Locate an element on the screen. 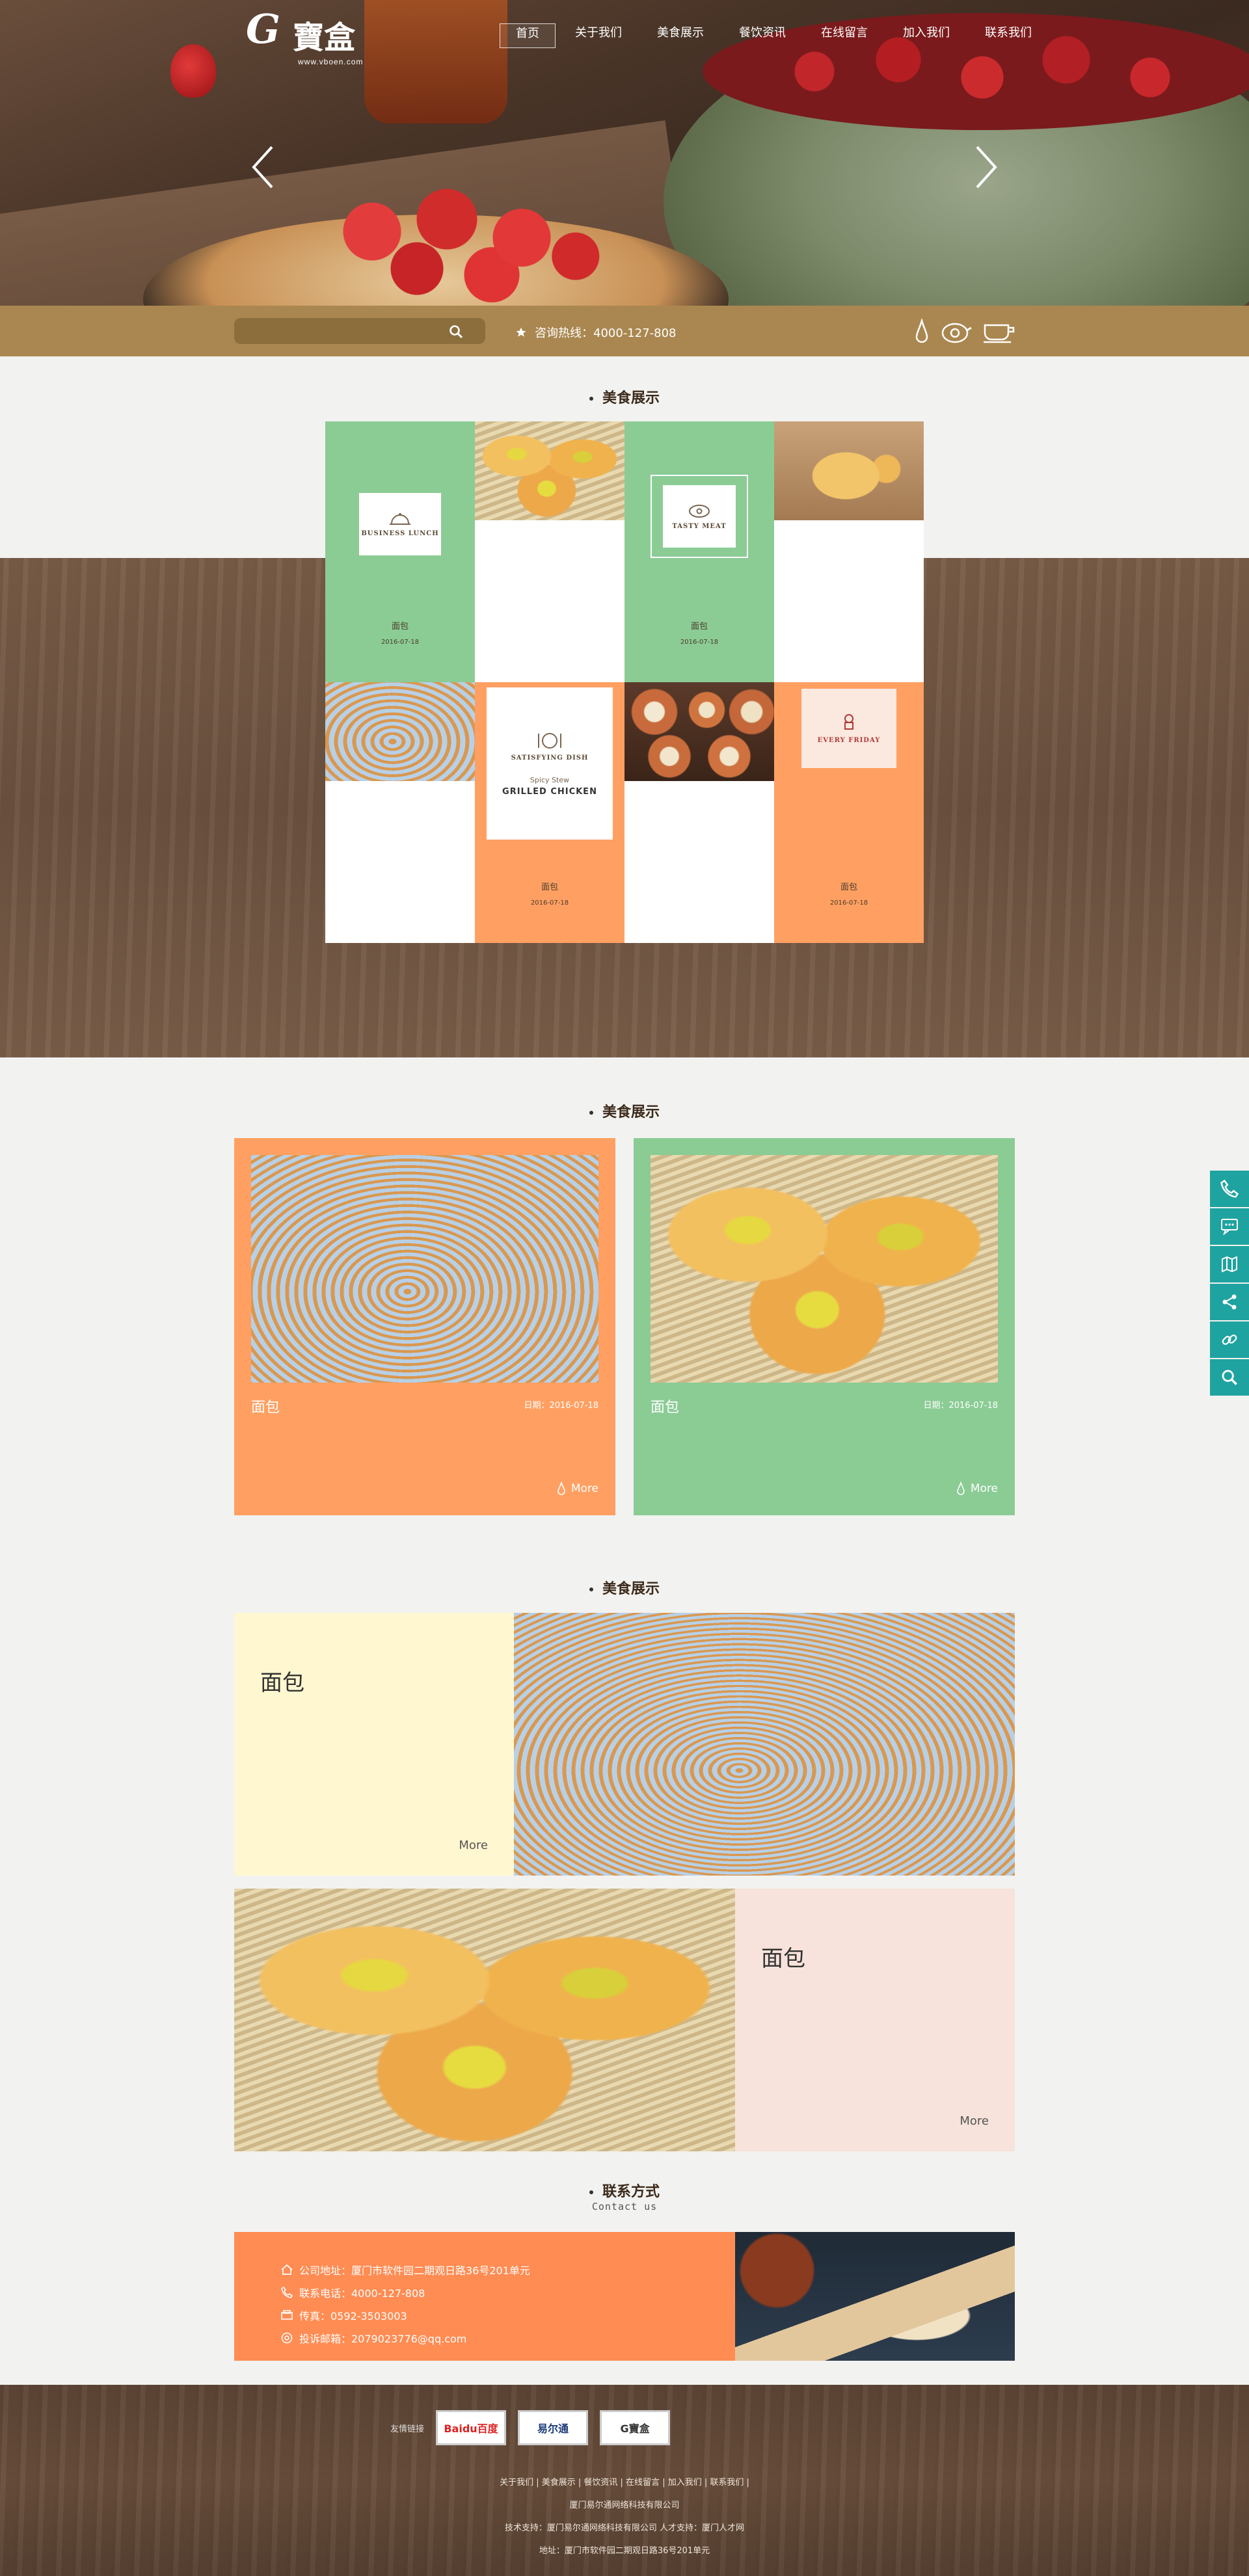 This screenshot has height=2576, width=1249. nav-home: 首页 is located at coordinates (528, 35).